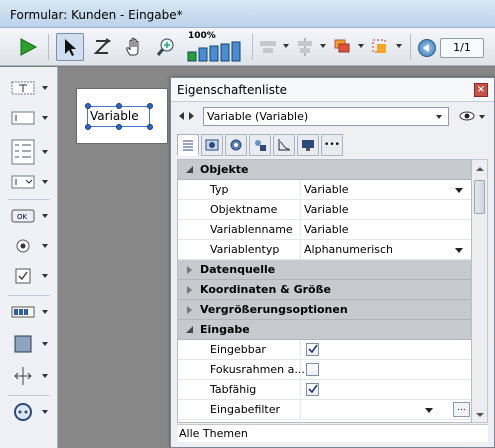  Describe the element at coordinates (480, 415) in the screenshot. I see `scroll-down-icon` at that location.